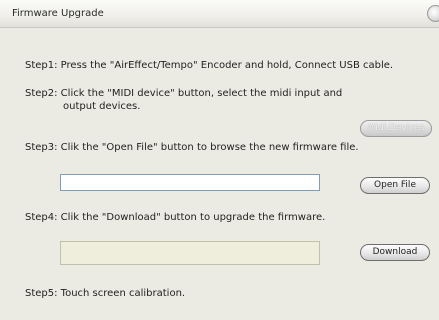  I want to click on open-file-button: Open File, so click(395, 185).